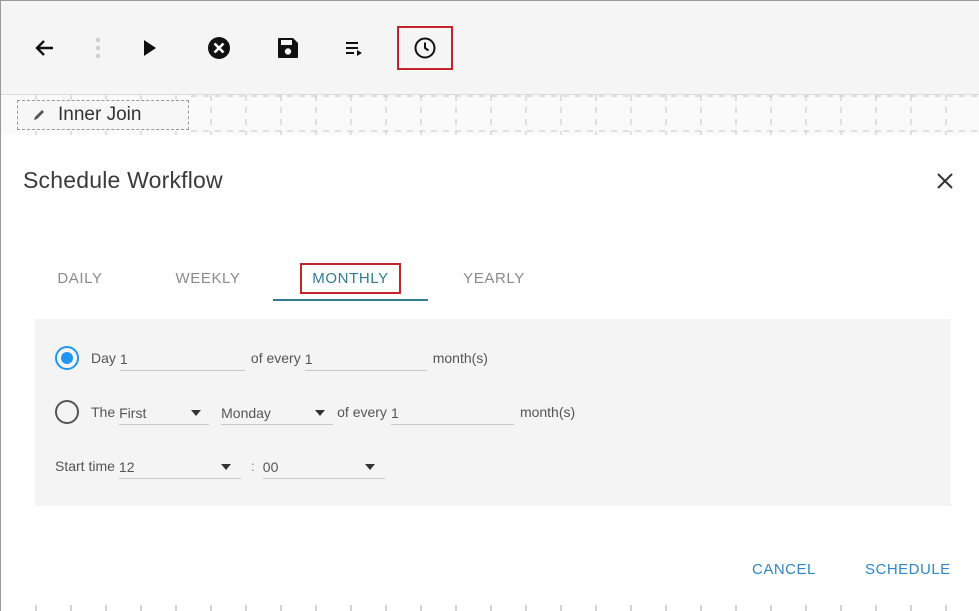 This screenshot has width=979, height=611. I want to click on play-icon, so click(150, 48).